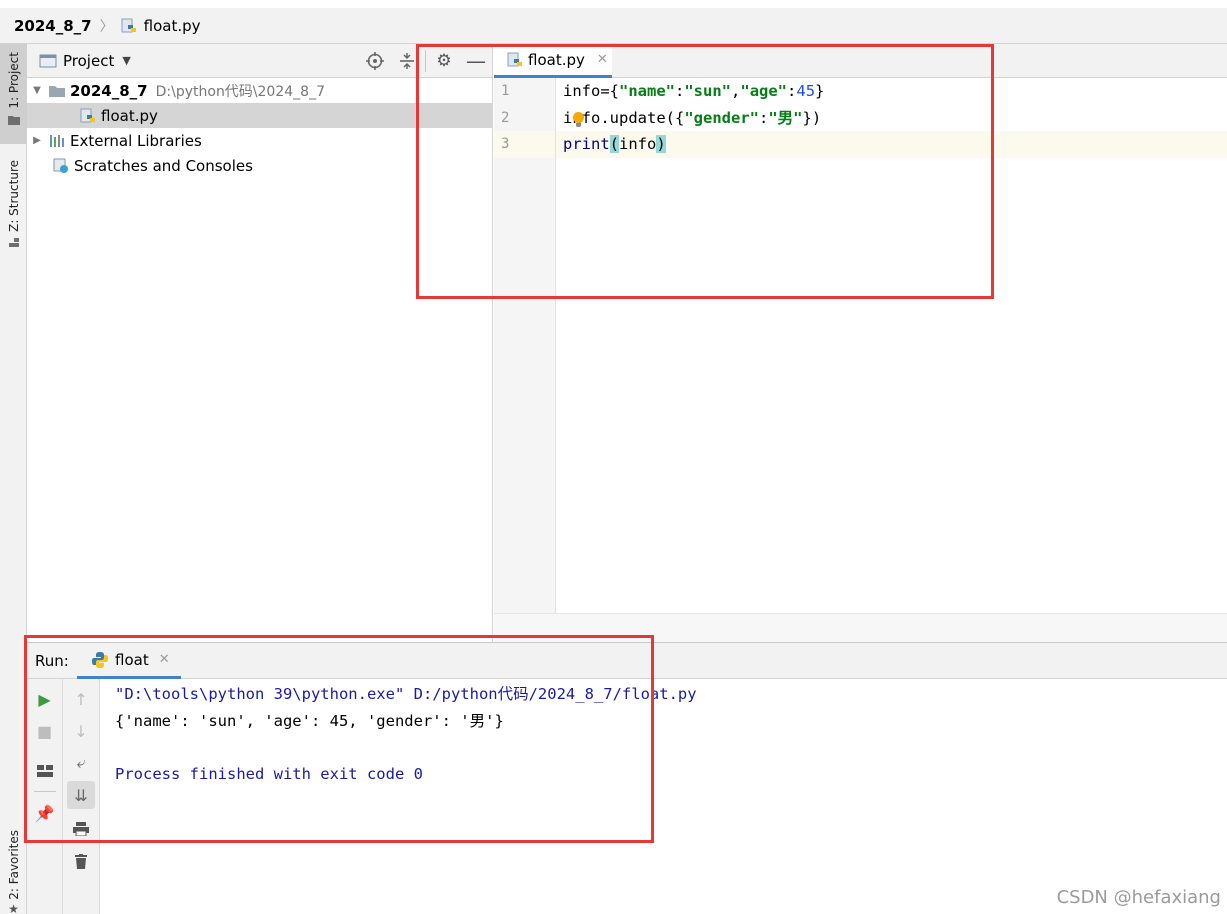 Image resolution: width=1227 pixels, height=914 pixels. I want to click on arrow-up-icon: ↑, so click(81, 699).